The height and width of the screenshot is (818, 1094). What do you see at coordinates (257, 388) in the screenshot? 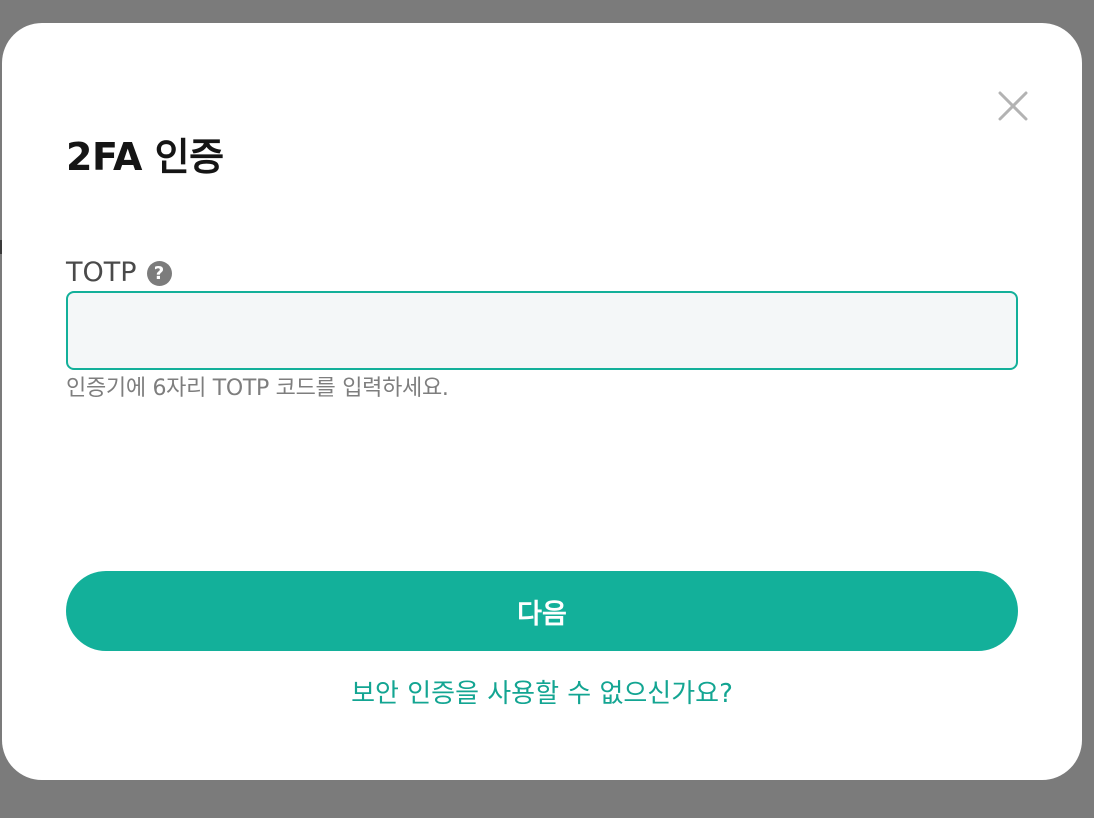
I see `totp-hint: 인증기에 6자리 TOTP 코드를 입력하세요.` at bounding box center [257, 388].